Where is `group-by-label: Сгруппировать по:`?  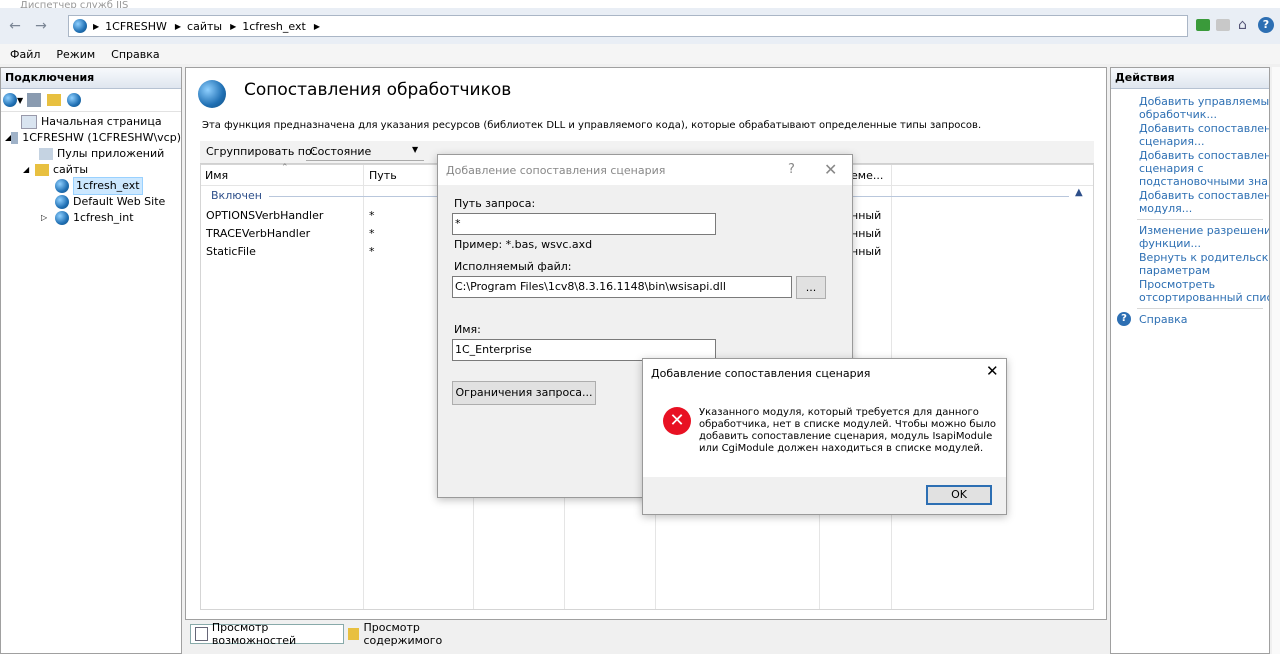
group-by-label: Сгруппировать по: is located at coordinates (261, 151).